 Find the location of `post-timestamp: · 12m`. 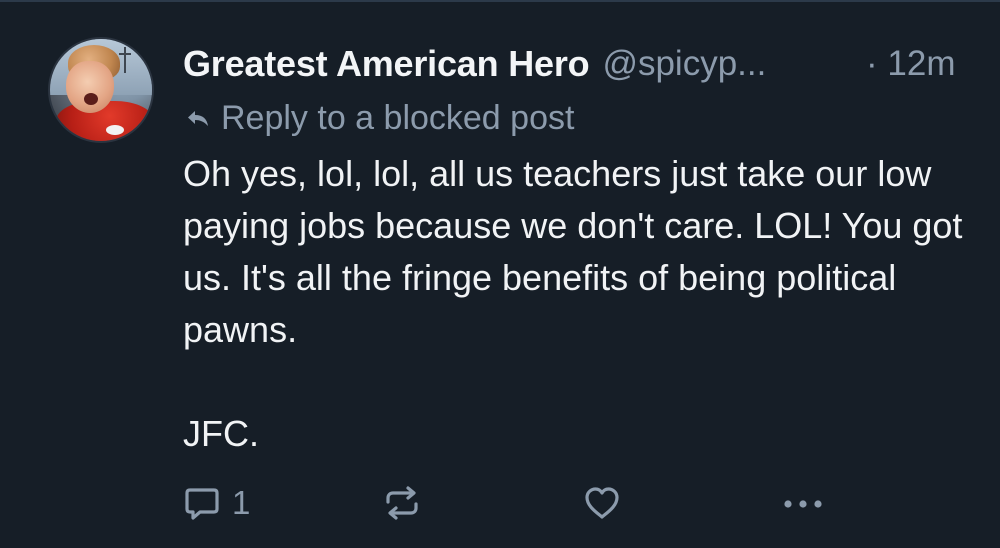

post-timestamp: · 12m is located at coordinates (910, 64).